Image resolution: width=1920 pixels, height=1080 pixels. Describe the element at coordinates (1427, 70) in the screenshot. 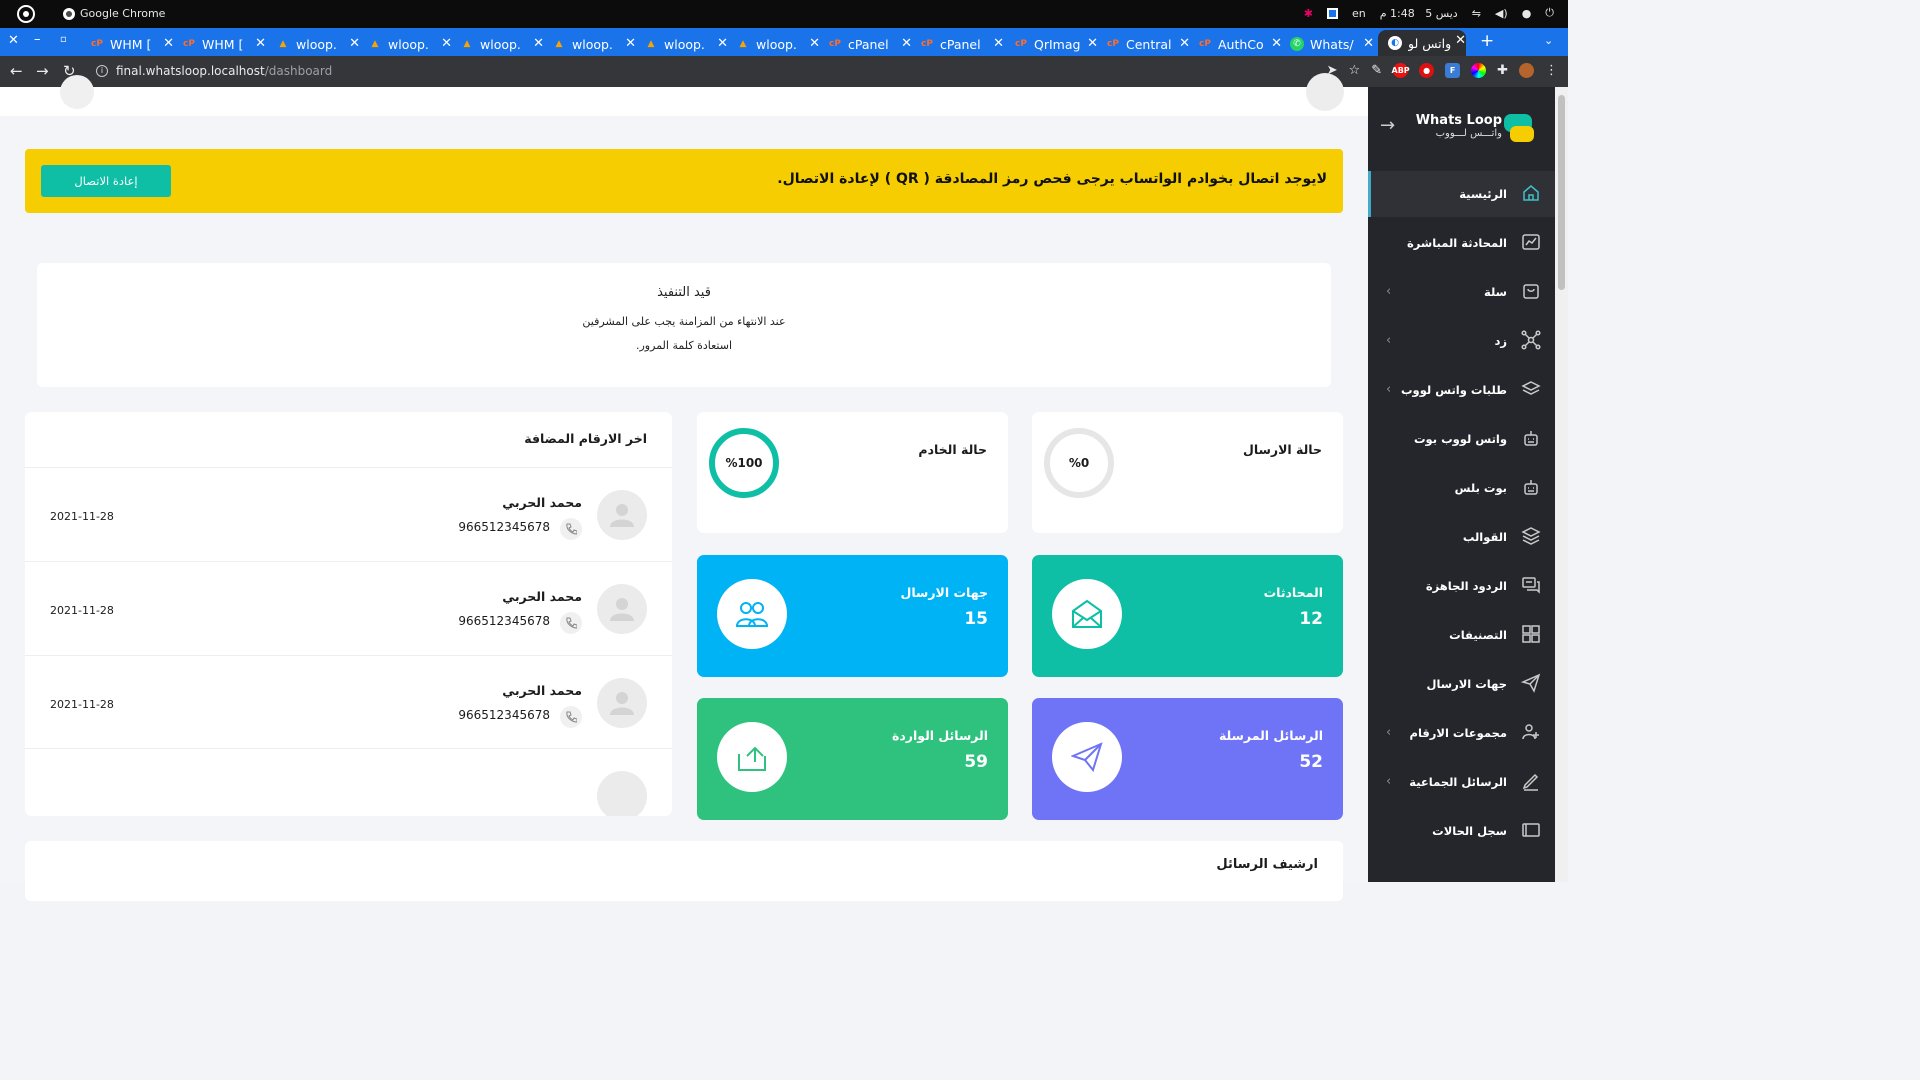

I see `shield-extension-icon: ●` at that location.